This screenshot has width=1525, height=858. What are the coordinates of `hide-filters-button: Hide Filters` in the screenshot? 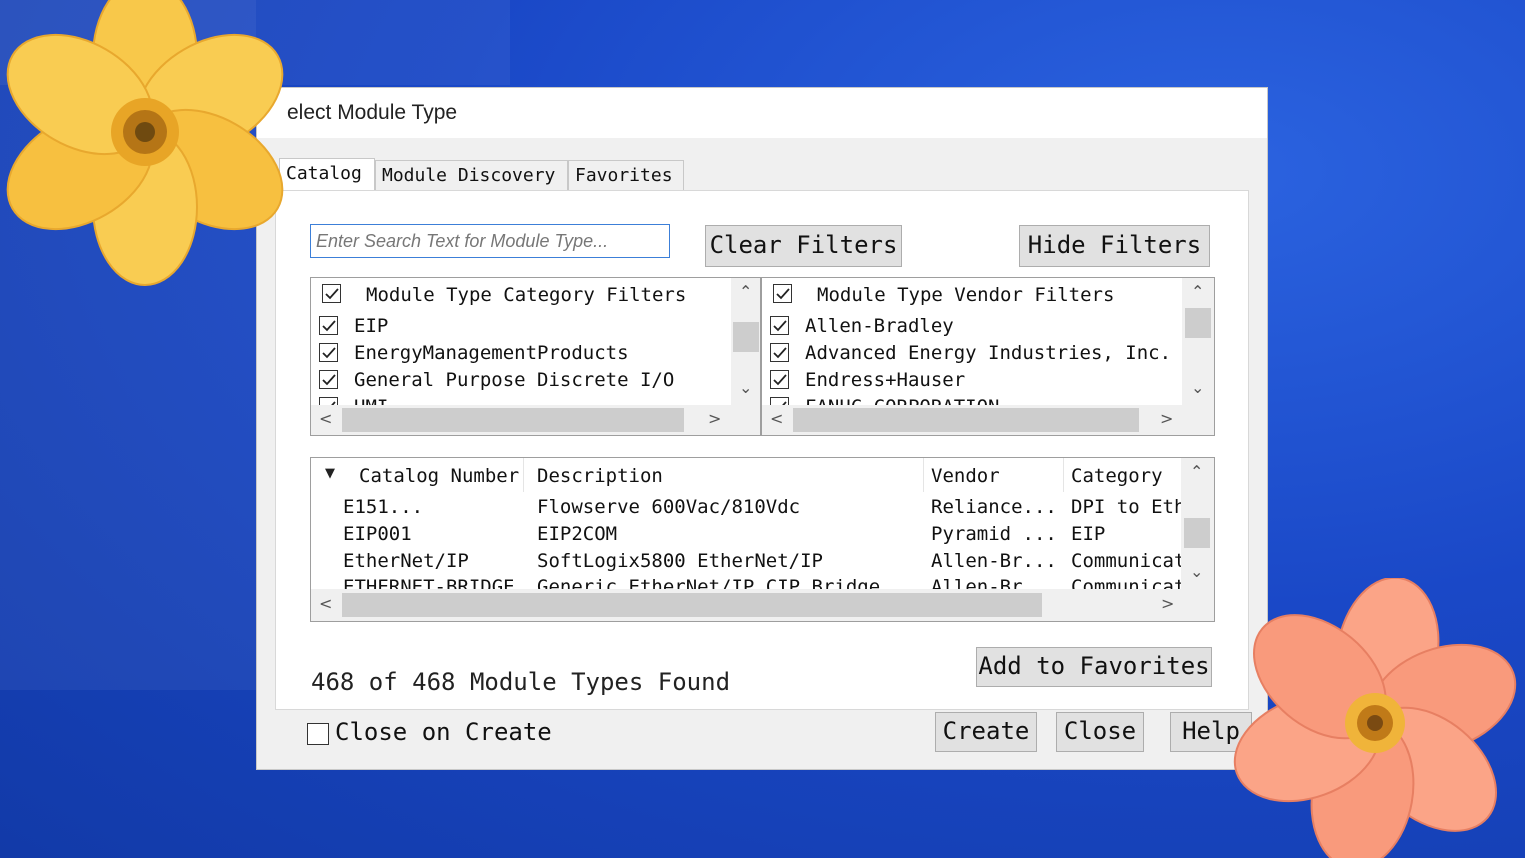 It's located at (1114, 246).